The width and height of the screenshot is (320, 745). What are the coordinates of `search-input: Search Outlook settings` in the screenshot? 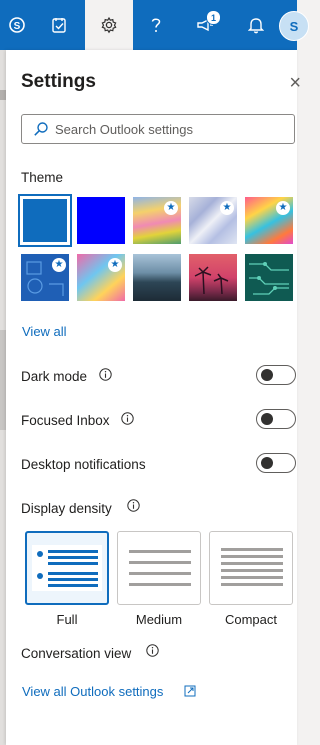 It's located at (158, 129).